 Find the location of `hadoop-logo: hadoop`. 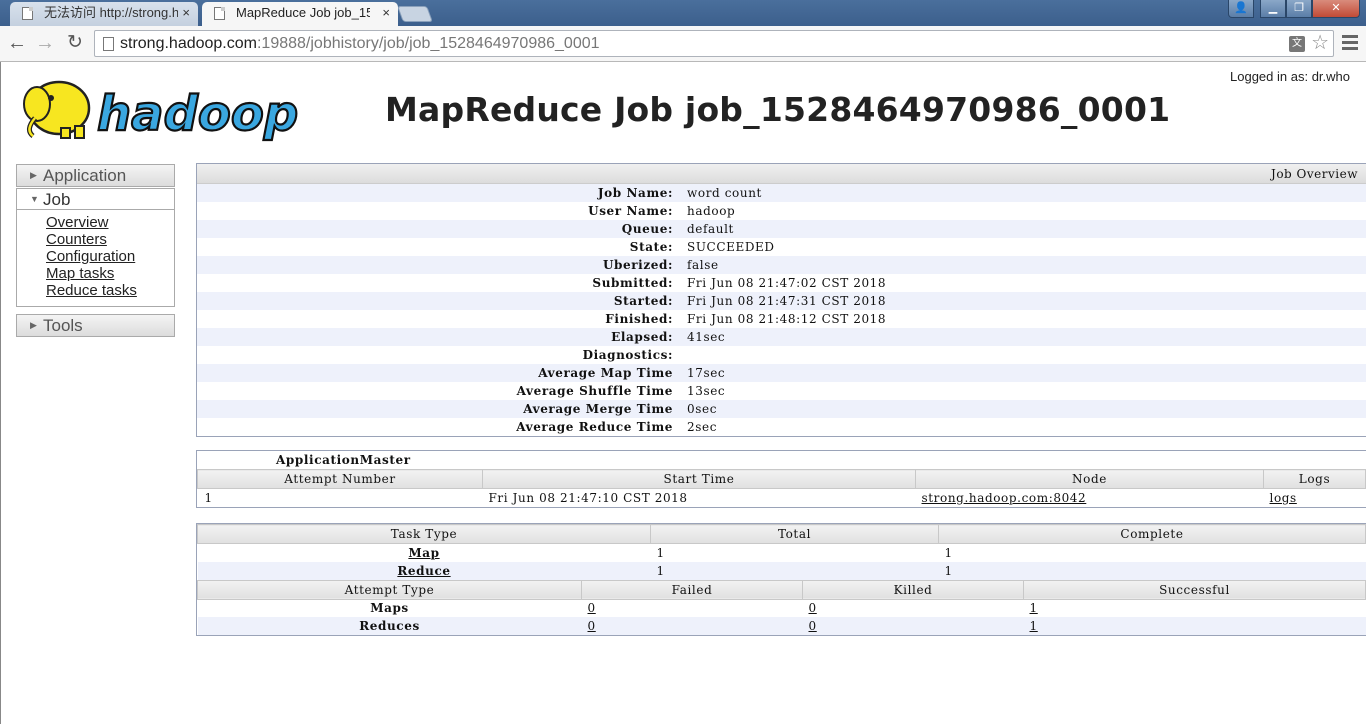

hadoop-logo: hadoop is located at coordinates (161, 111).